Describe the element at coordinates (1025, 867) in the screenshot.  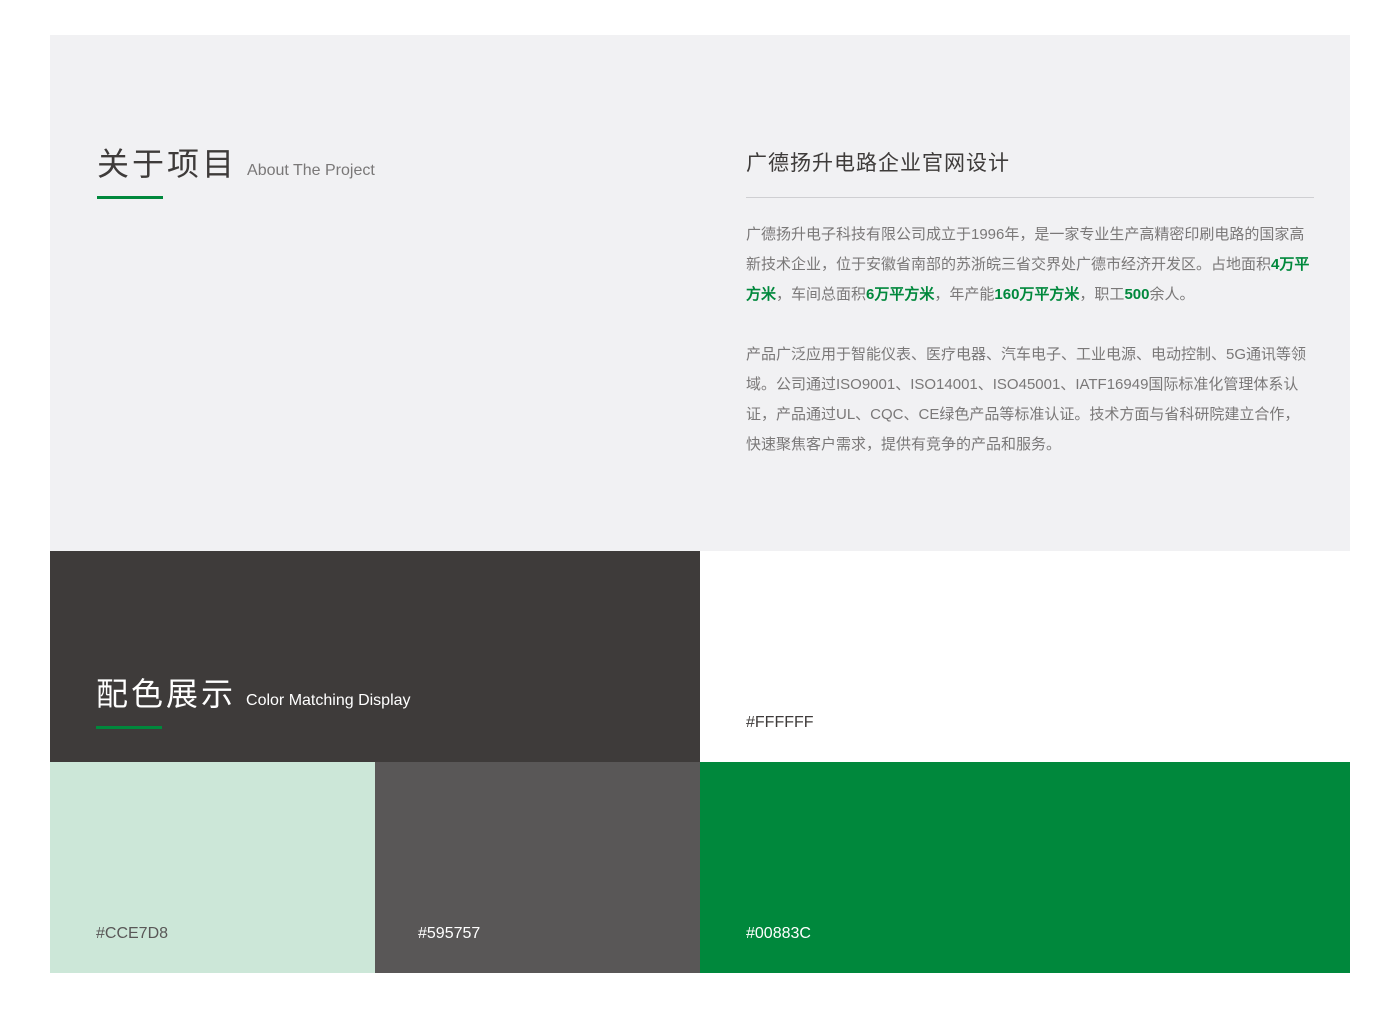
I see `color-swatch-green: #00883C` at that location.